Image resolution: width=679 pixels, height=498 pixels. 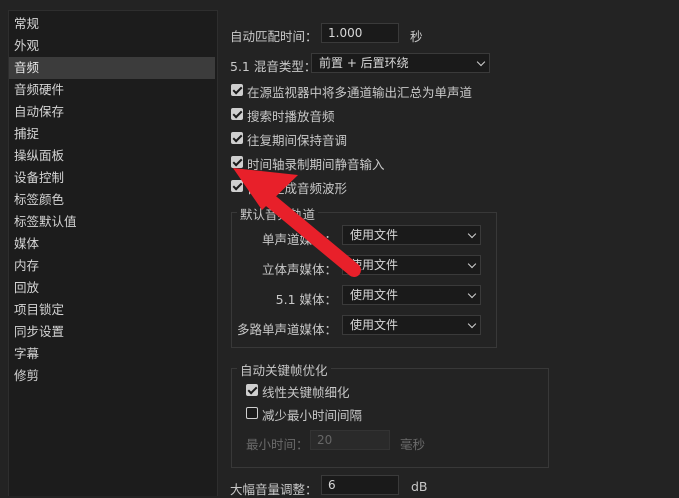 I want to click on scrub-audio-checkbox, so click(x=237, y=114).